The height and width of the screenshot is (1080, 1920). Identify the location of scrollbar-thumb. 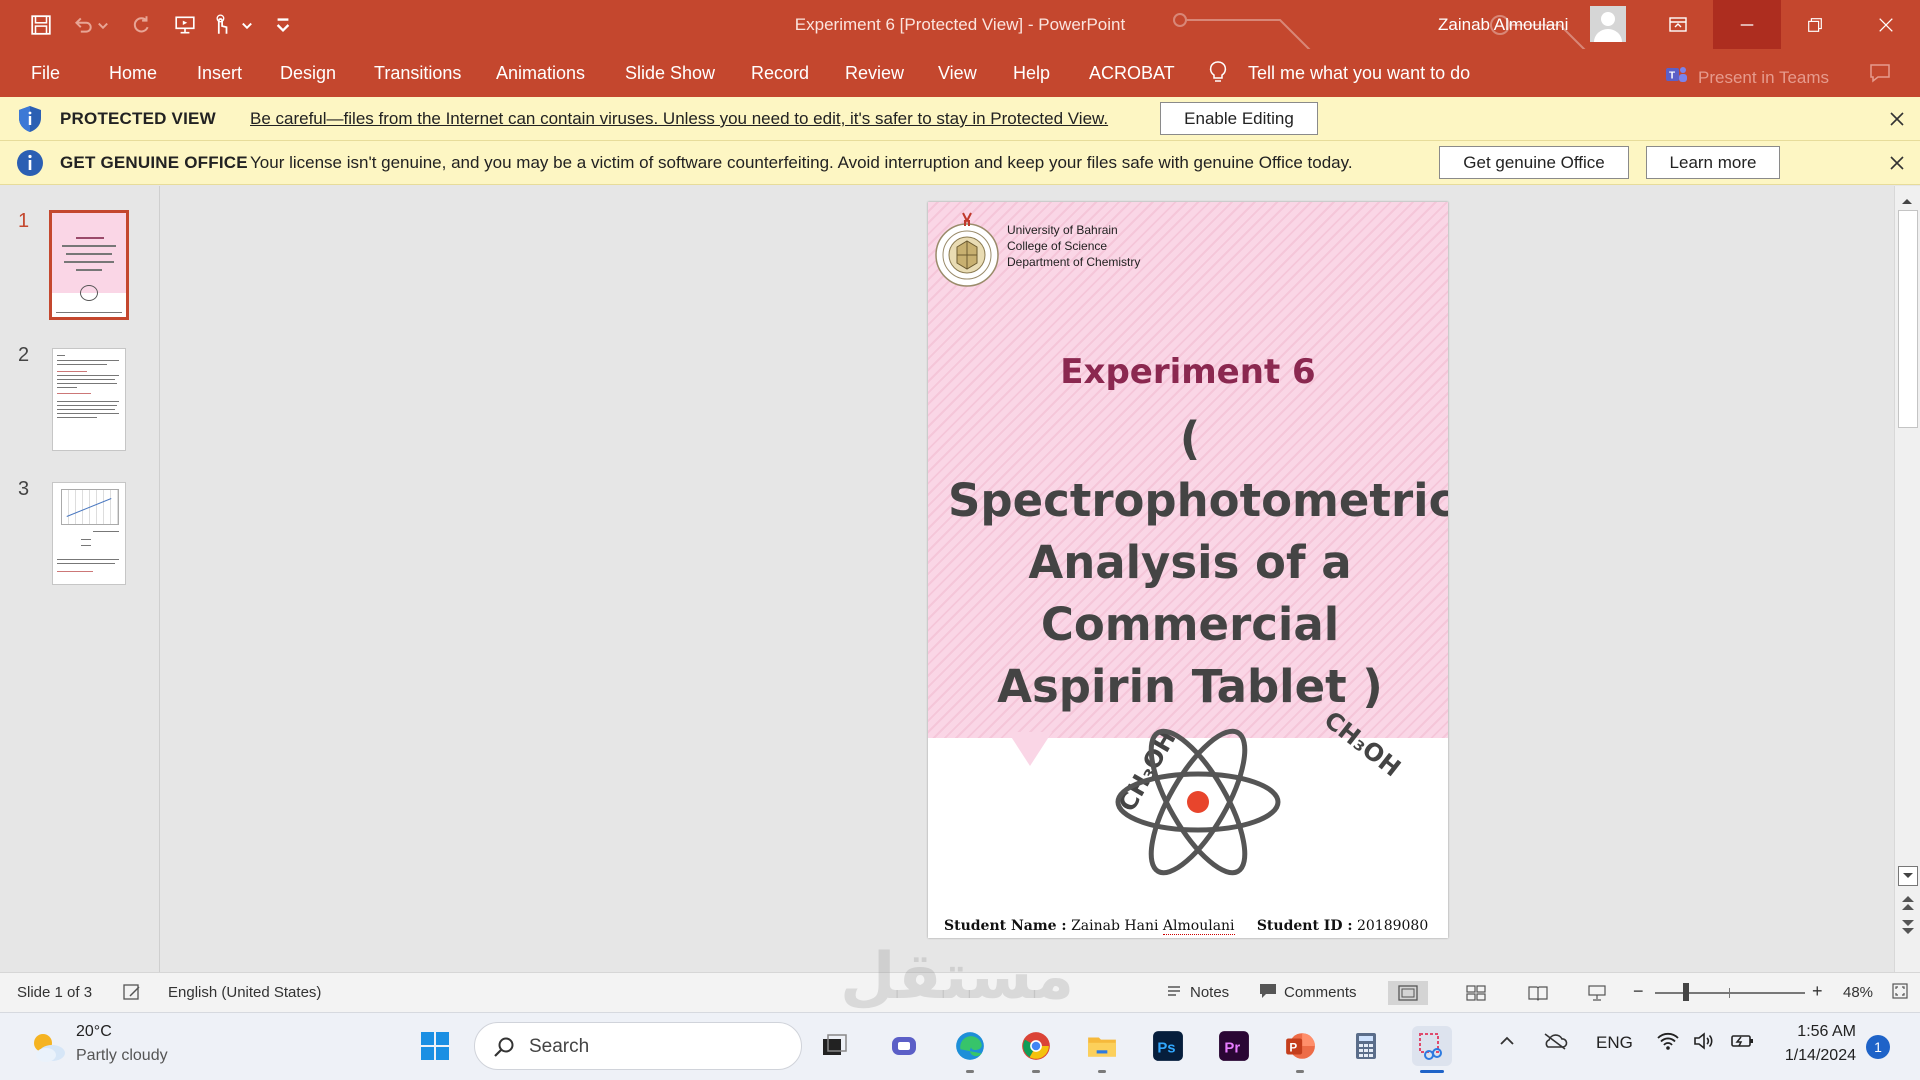
(1908, 319).